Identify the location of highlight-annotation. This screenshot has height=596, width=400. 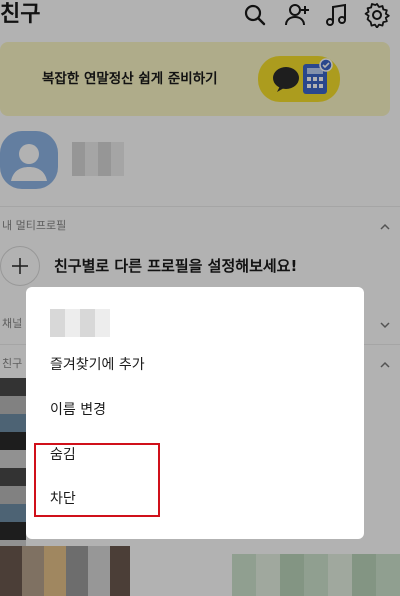
(97, 480).